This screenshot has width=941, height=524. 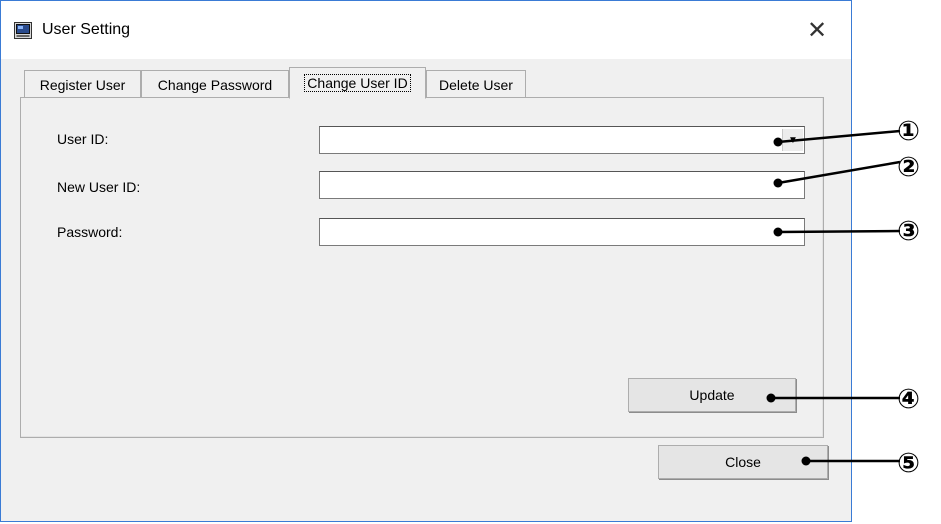 What do you see at coordinates (908, 231) in the screenshot?
I see `callout-3: ③` at bounding box center [908, 231].